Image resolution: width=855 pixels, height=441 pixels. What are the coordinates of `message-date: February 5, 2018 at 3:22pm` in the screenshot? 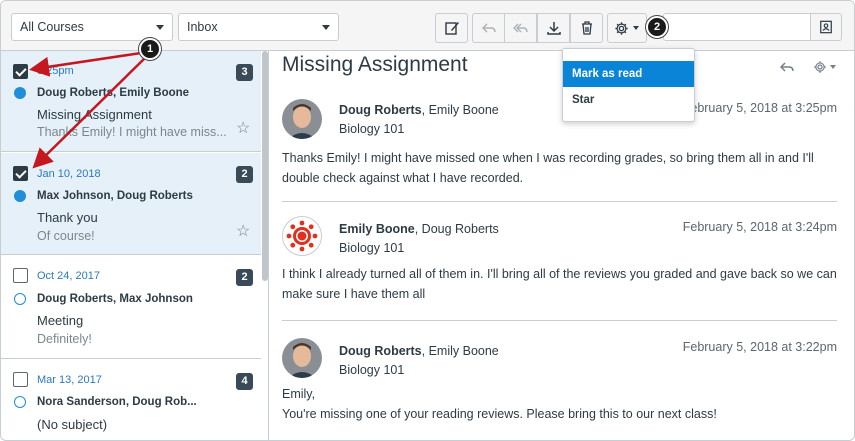 It's located at (759, 347).